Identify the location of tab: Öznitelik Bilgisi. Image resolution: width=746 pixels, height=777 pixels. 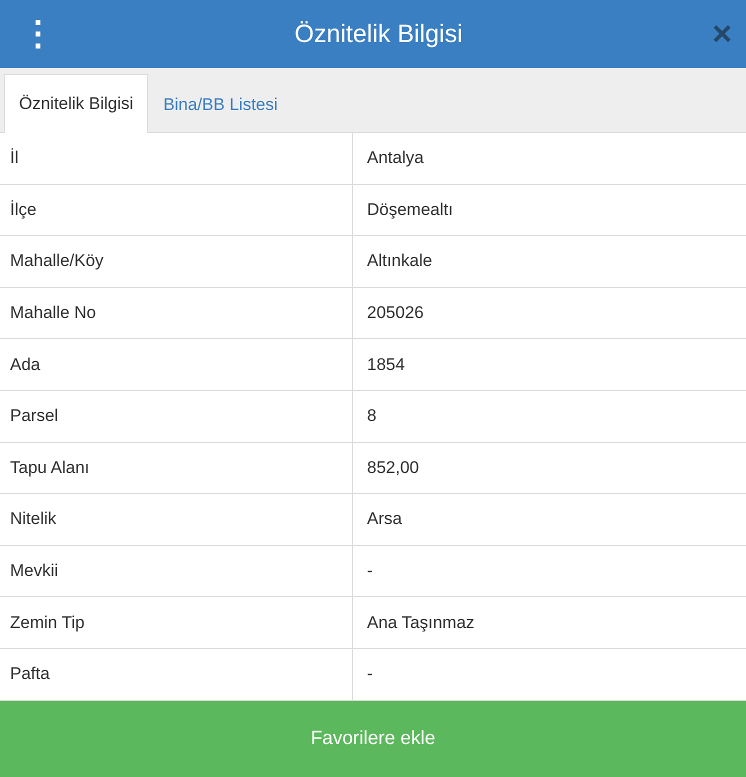
(76, 103).